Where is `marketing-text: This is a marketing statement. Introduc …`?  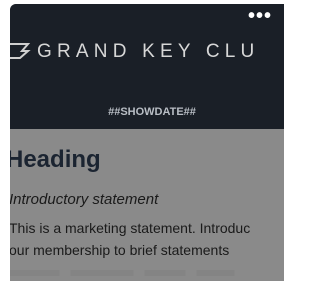
marketing-text: This is a marketing statement. Introduc … is located at coordinates (147, 239).